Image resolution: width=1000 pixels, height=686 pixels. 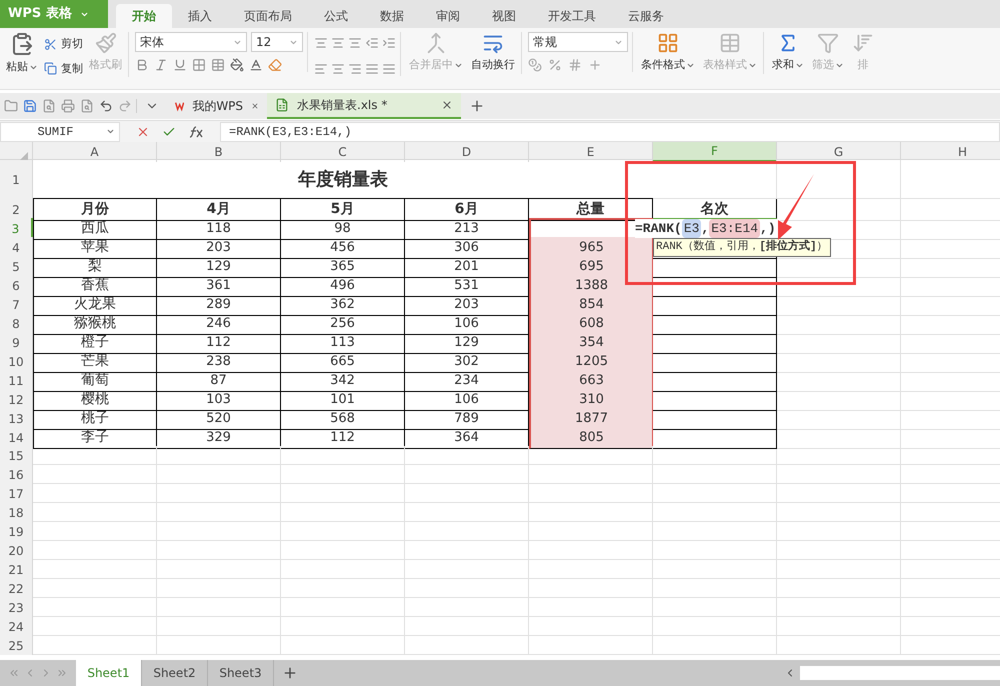 What do you see at coordinates (106, 106) in the screenshot?
I see `undo-icon` at bounding box center [106, 106].